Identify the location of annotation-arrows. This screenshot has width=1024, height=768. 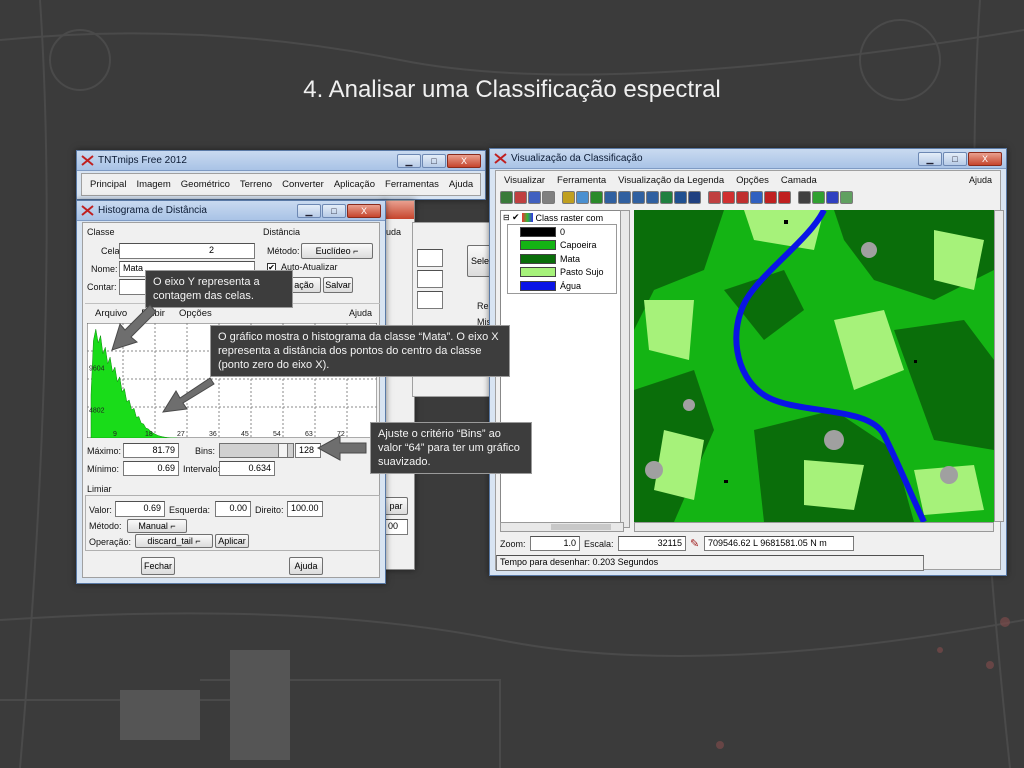
(239, 382).